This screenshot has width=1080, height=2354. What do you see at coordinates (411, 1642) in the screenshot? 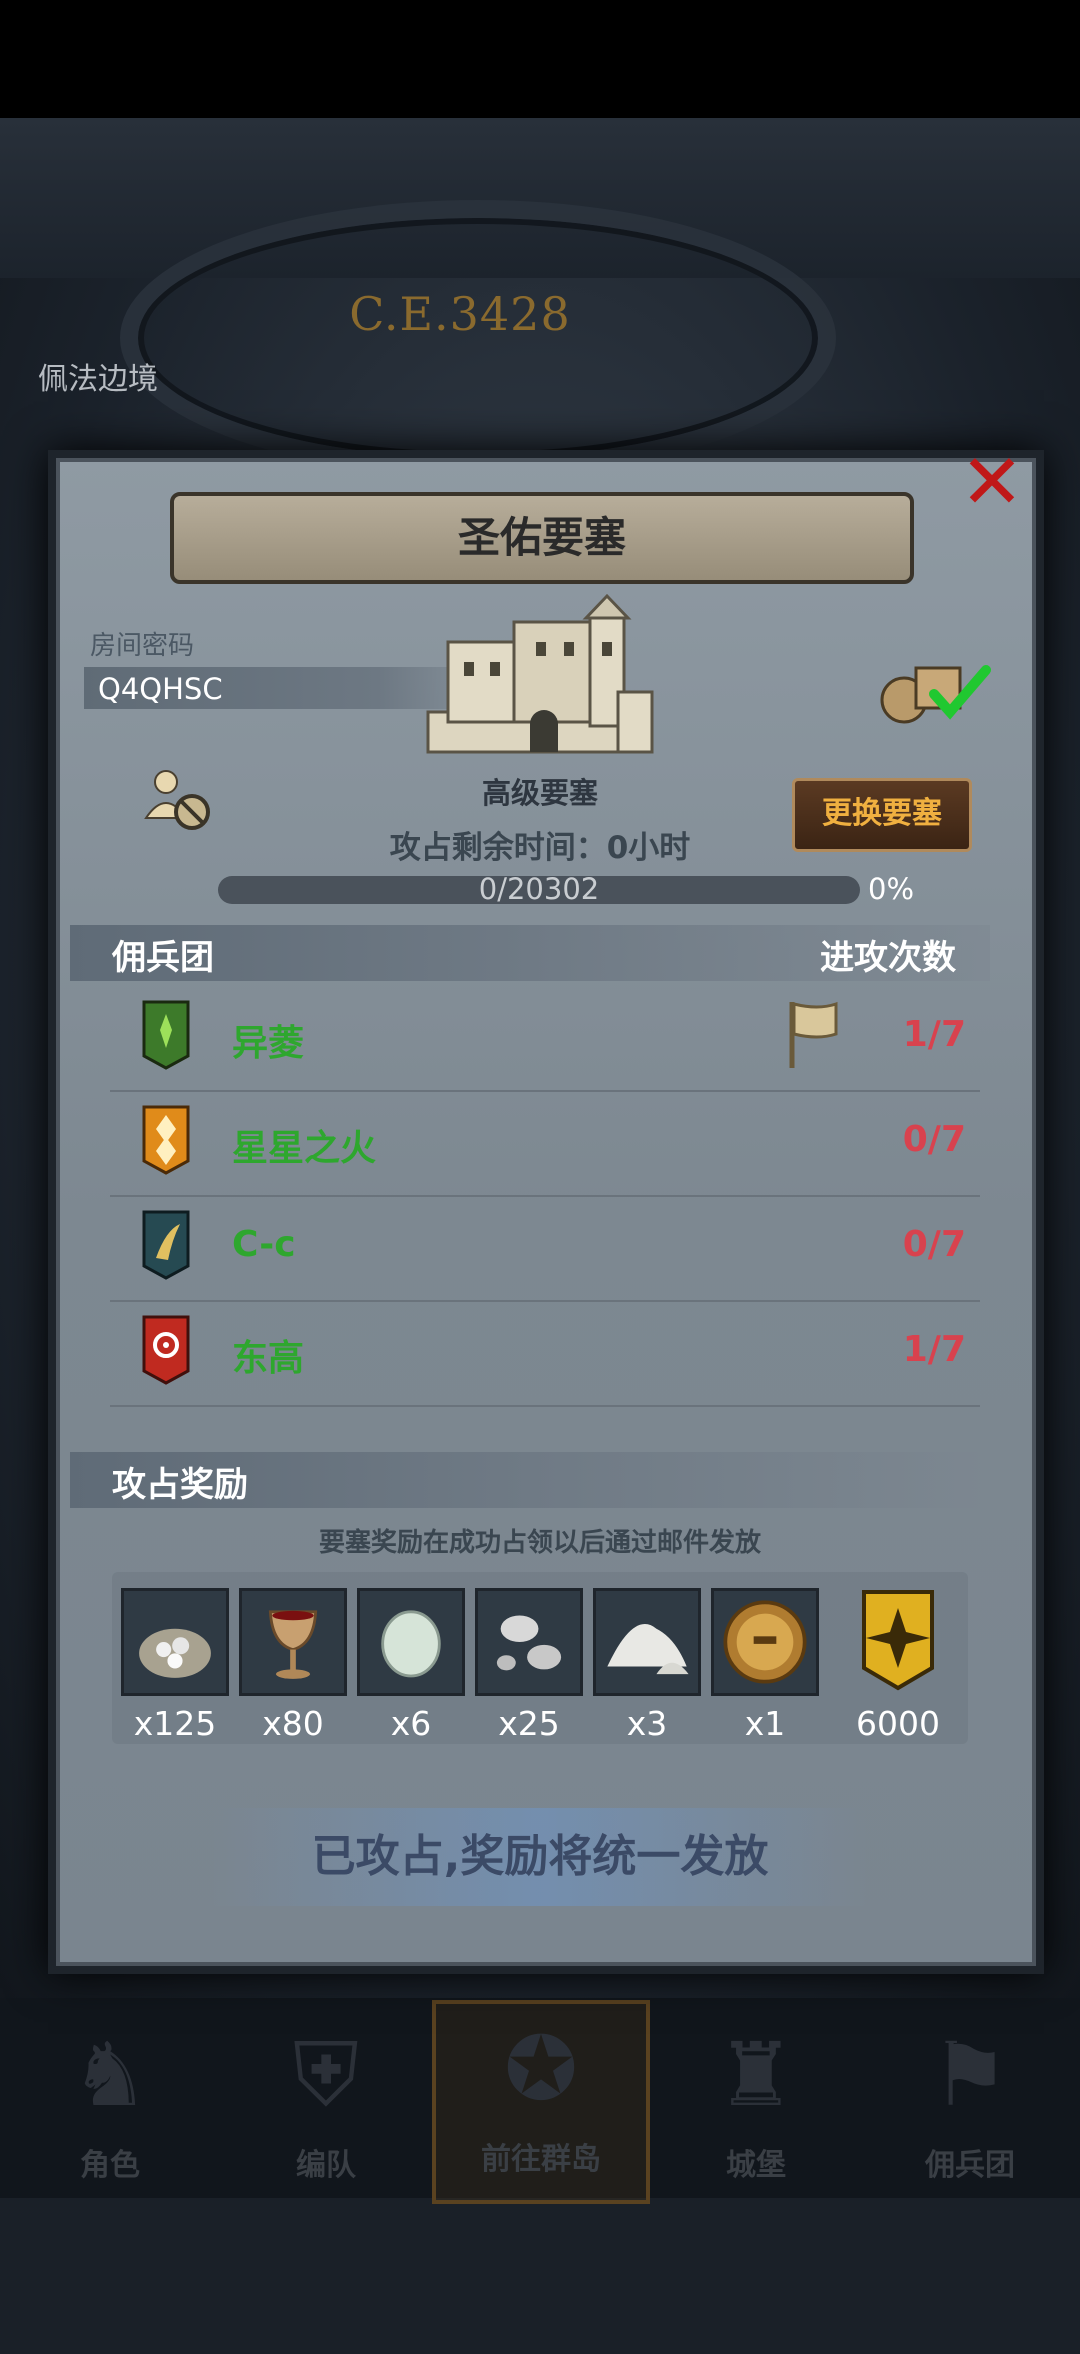
I see `moonstone-icon` at bounding box center [411, 1642].